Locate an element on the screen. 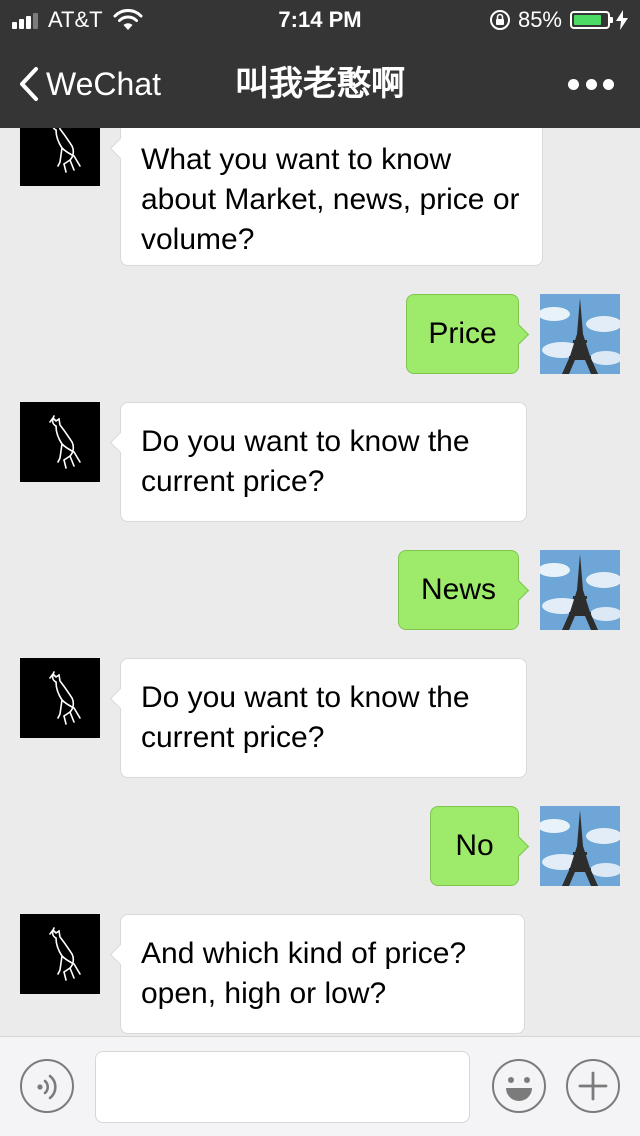  voice-icon is located at coordinates (47, 1087).